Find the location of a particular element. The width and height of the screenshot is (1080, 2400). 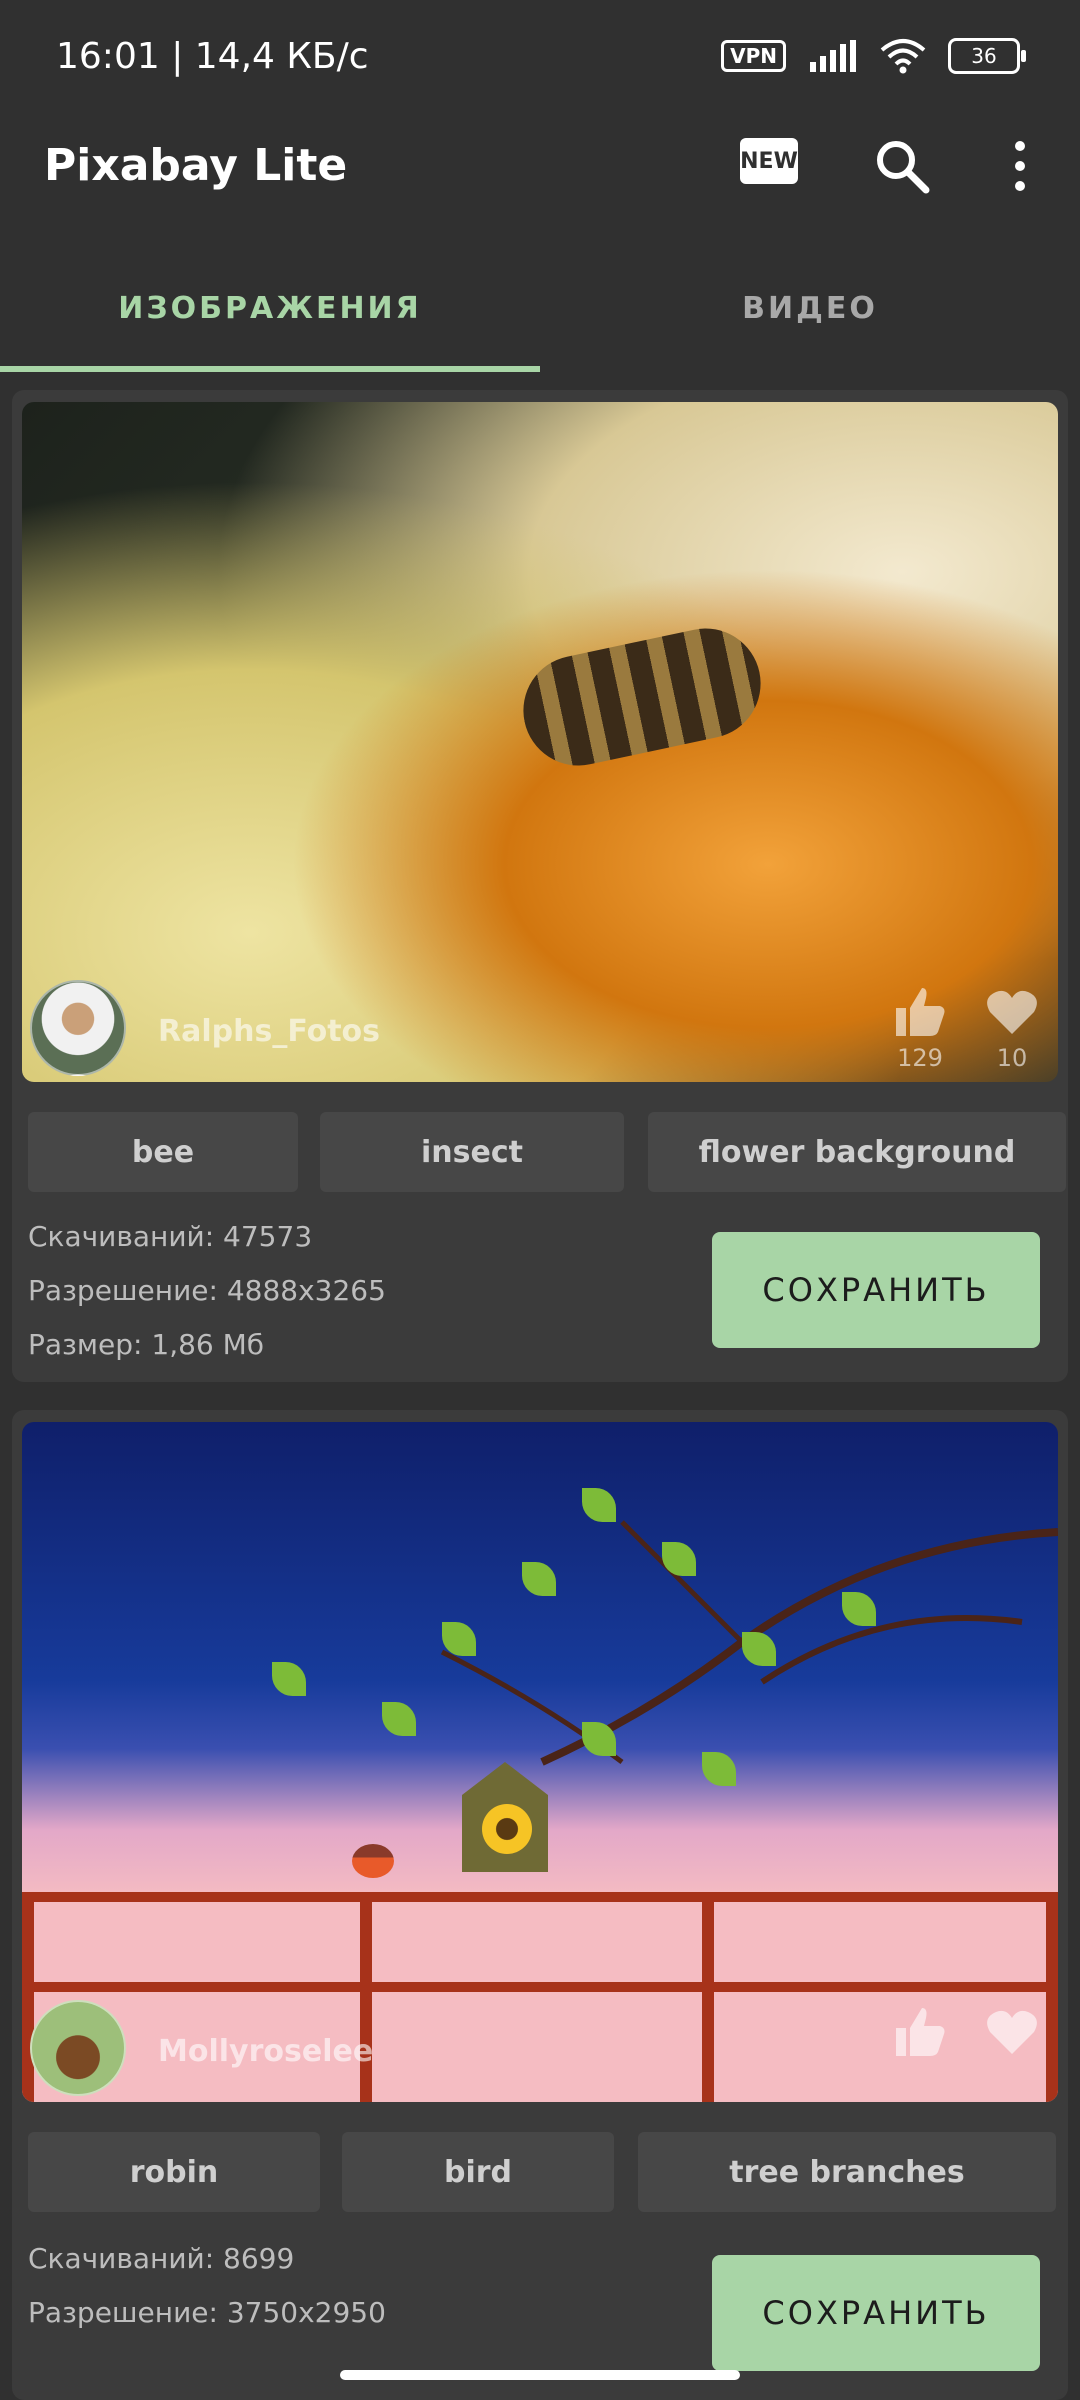

robin-shape is located at coordinates (373, 1861).